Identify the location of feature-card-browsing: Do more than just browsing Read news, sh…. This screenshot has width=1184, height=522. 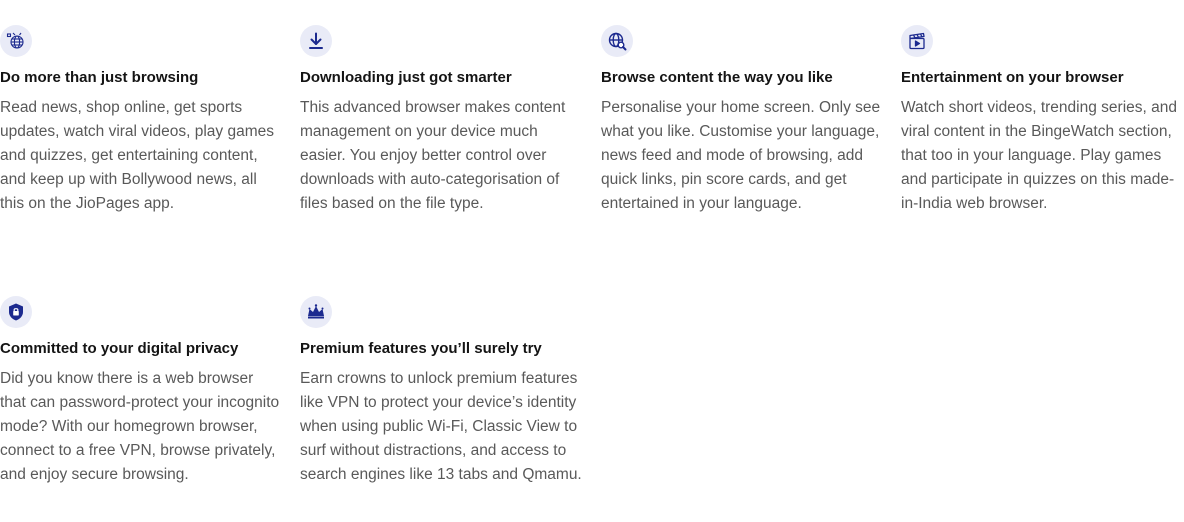
(141, 120).